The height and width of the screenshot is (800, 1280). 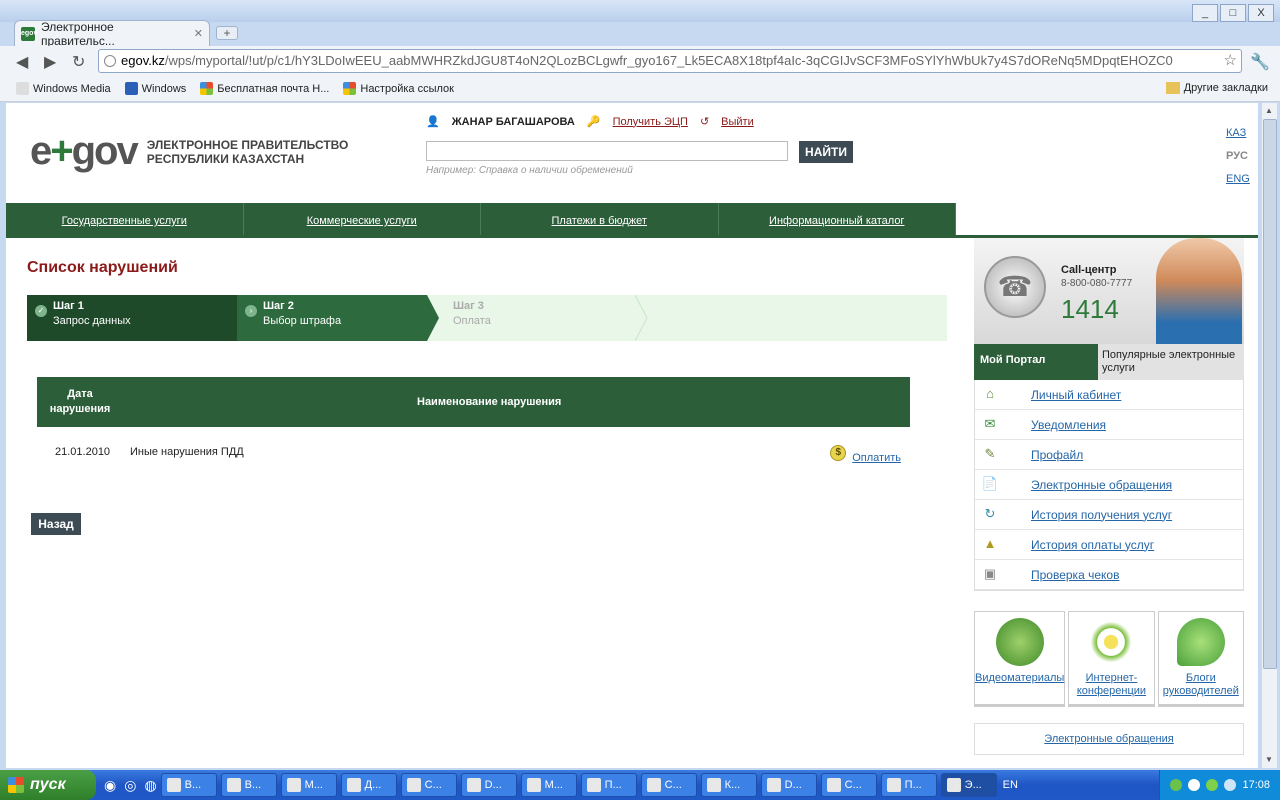 What do you see at coordinates (1233, 13) in the screenshot?
I see `maximize-button: □` at bounding box center [1233, 13].